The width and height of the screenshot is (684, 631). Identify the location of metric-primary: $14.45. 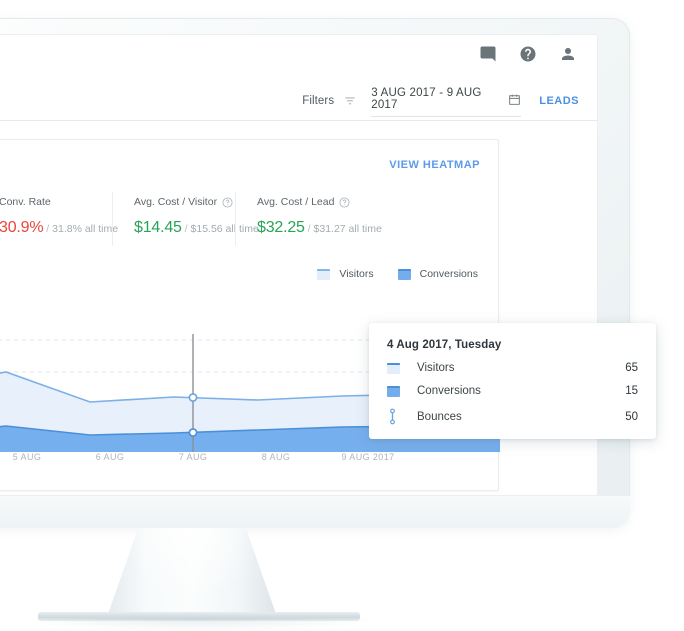
(158, 227).